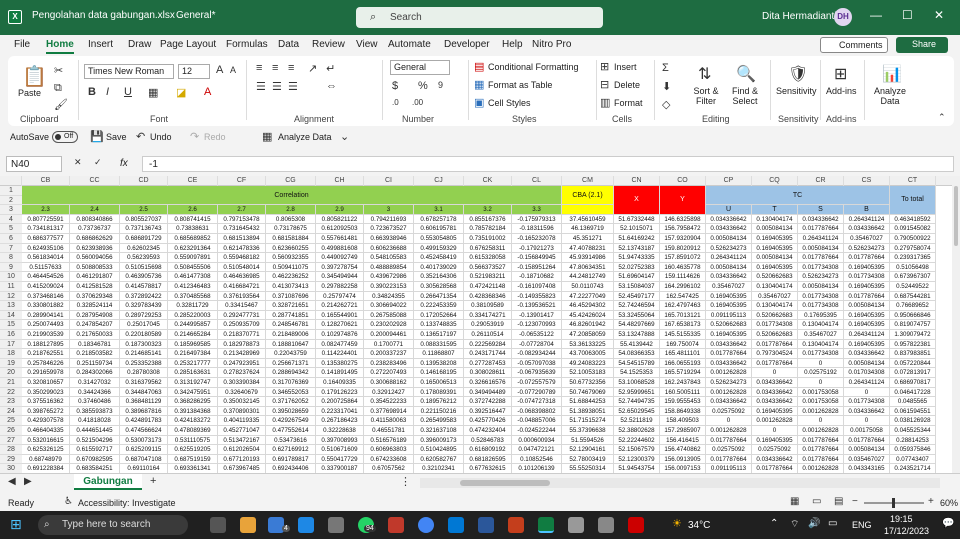 The height and width of the screenshot is (539, 960). What do you see at coordinates (666, 86) in the screenshot?
I see `fill-icon: ⬇` at bounding box center [666, 86].